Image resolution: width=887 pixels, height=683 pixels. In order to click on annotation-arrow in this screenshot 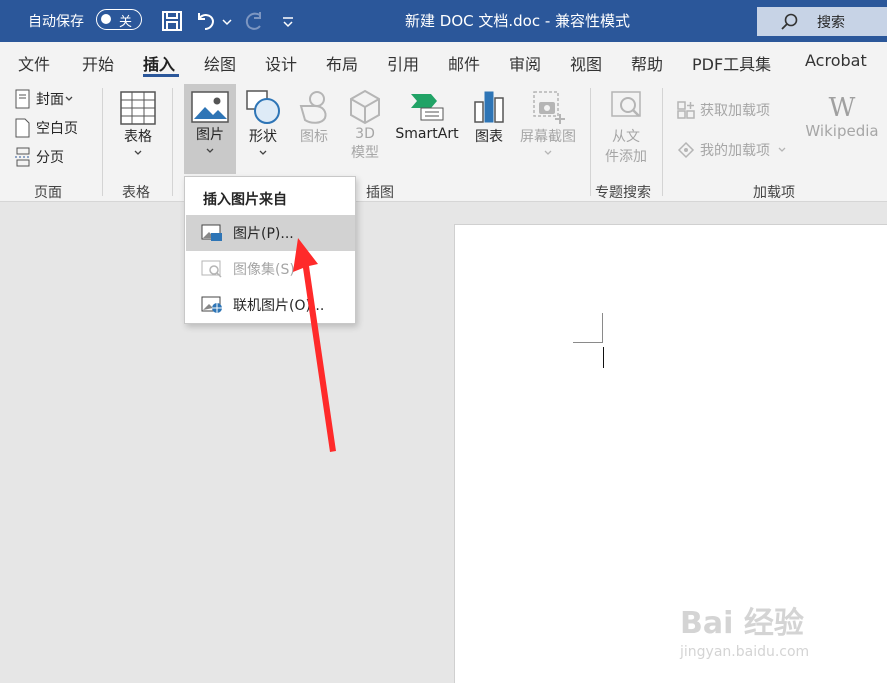, I will do `click(314, 345)`.